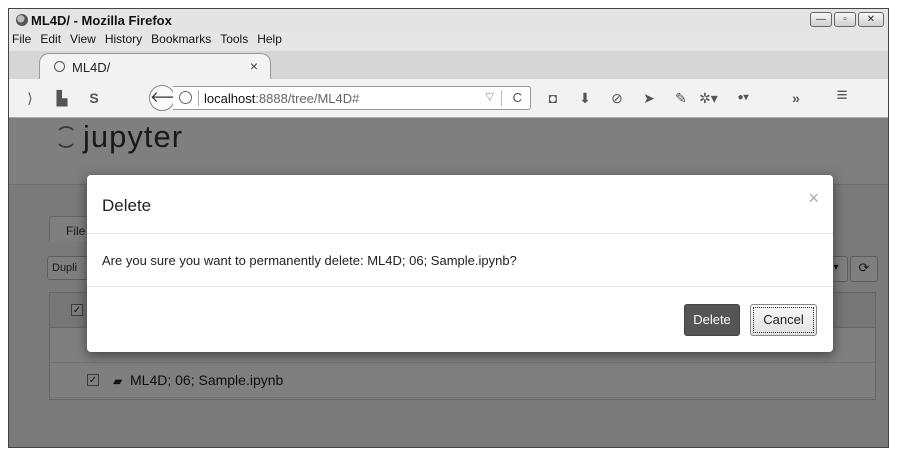 The image size is (899, 456). What do you see at coordinates (871, 19) in the screenshot?
I see `close-window-button: ✕` at bounding box center [871, 19].